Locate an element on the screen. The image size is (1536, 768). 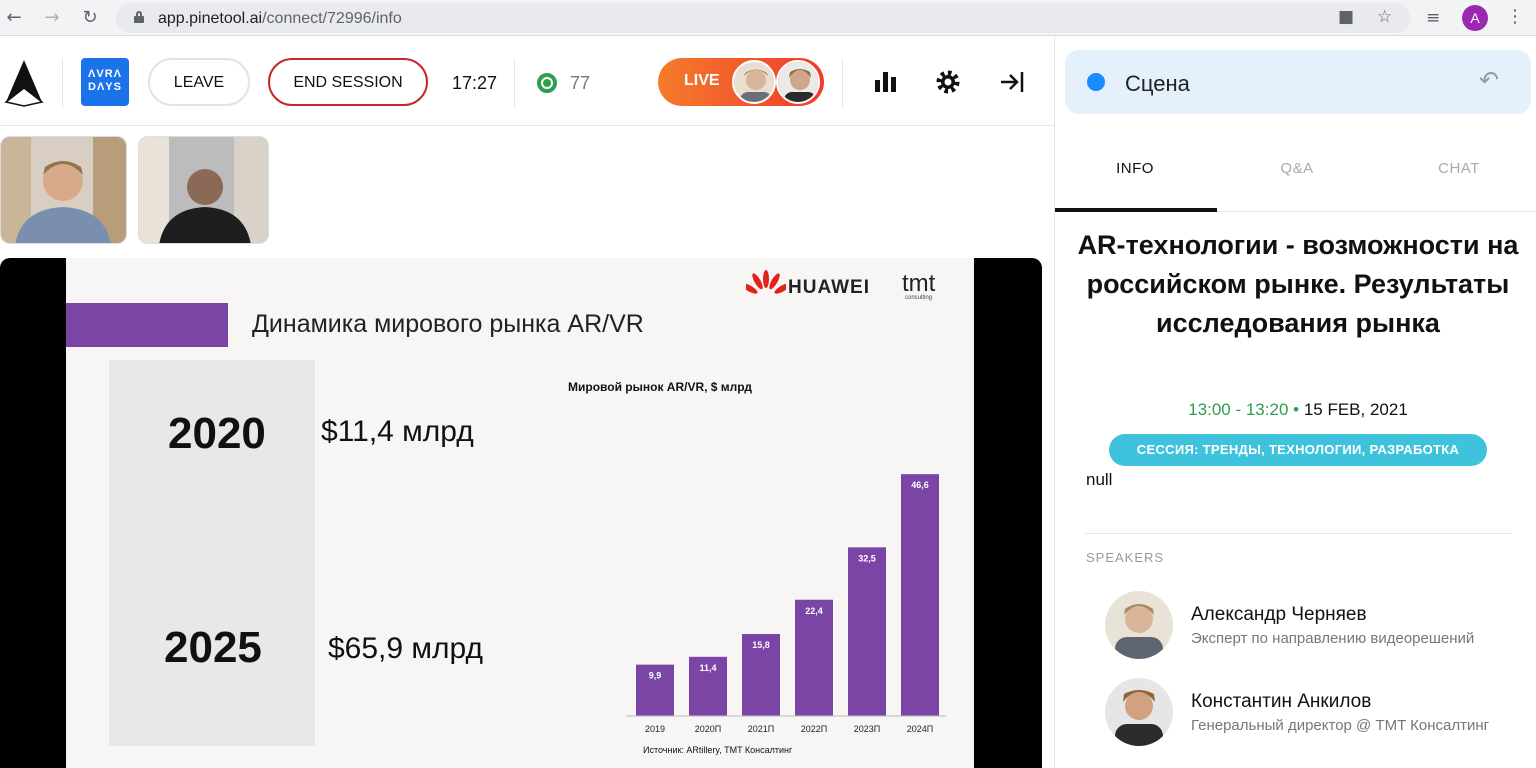
chart-data-label: 11,4 is located at coordinates (707, 668).